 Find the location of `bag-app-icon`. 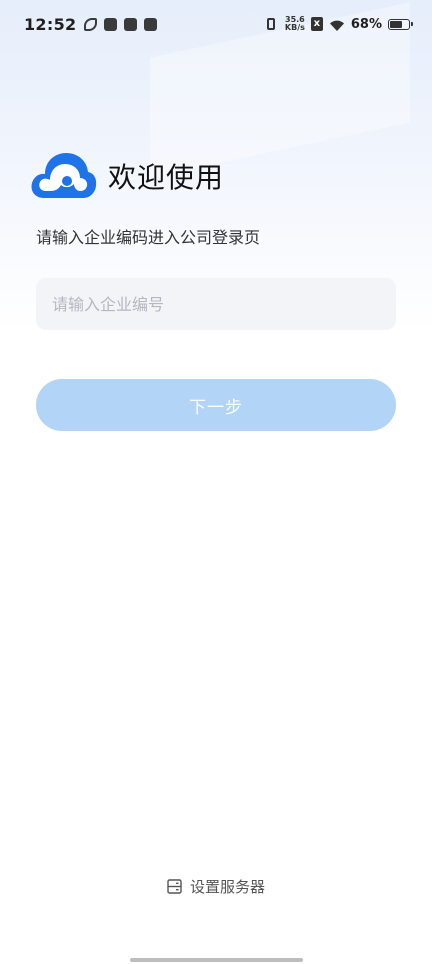

bag-app-icon is located at coordinates (150, 24).